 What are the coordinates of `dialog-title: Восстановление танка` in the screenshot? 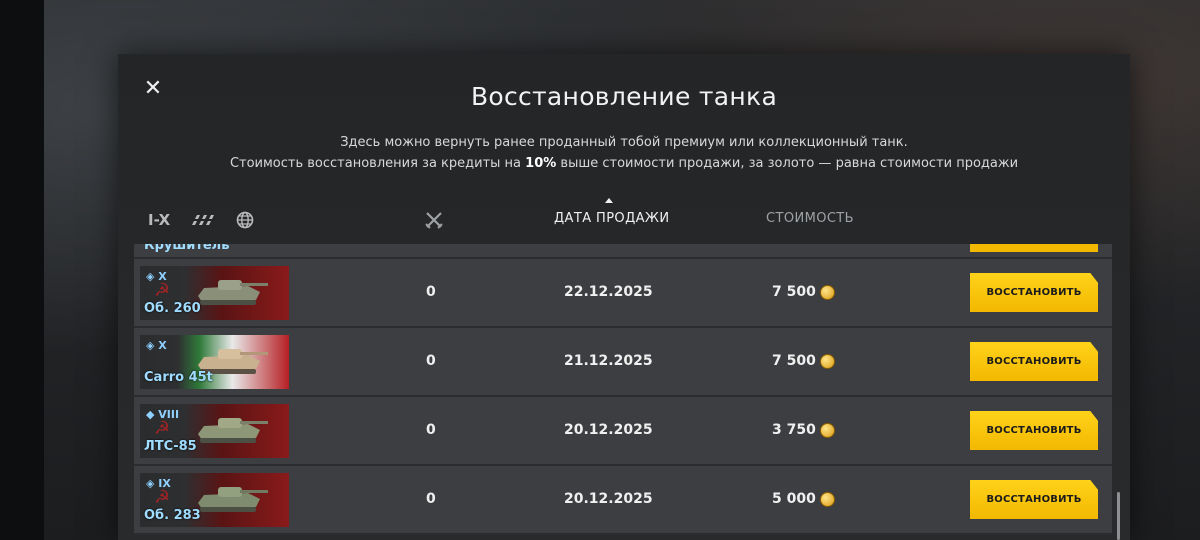 It's located at (624, 96).